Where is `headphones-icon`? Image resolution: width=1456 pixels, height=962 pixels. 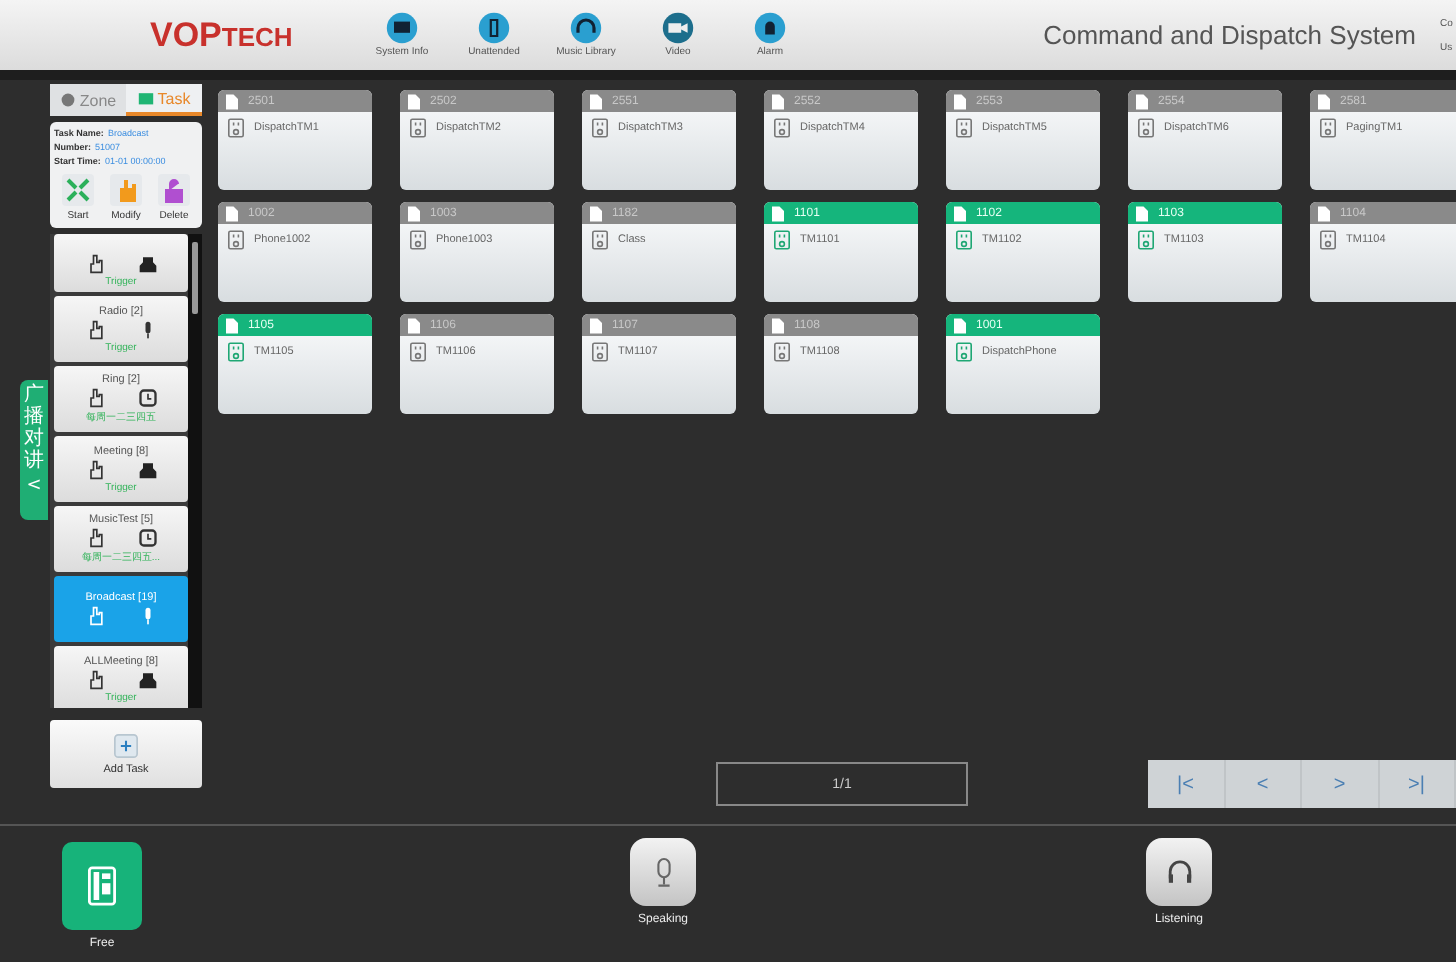 headphones-icon is located at coordinates (586, 28).